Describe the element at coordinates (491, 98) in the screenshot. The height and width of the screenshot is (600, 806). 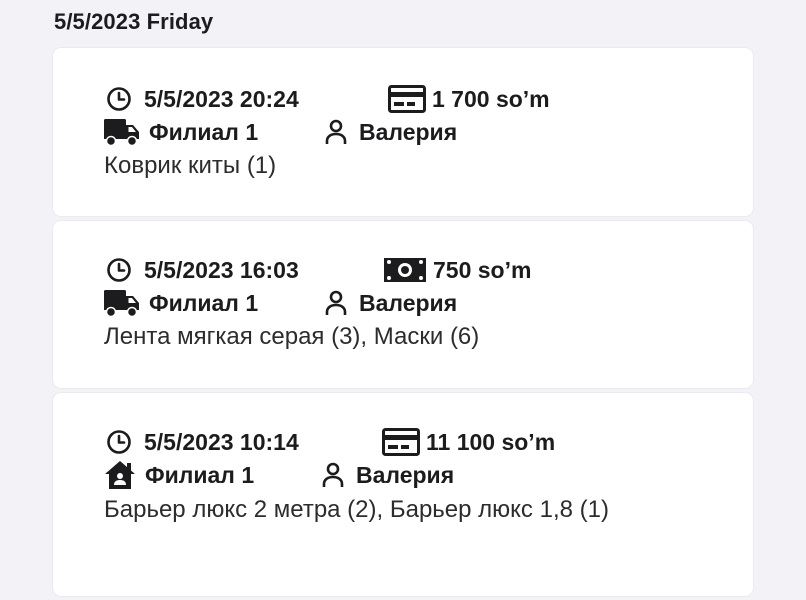
I see `order-amount: 1 700 so’m` at that location.